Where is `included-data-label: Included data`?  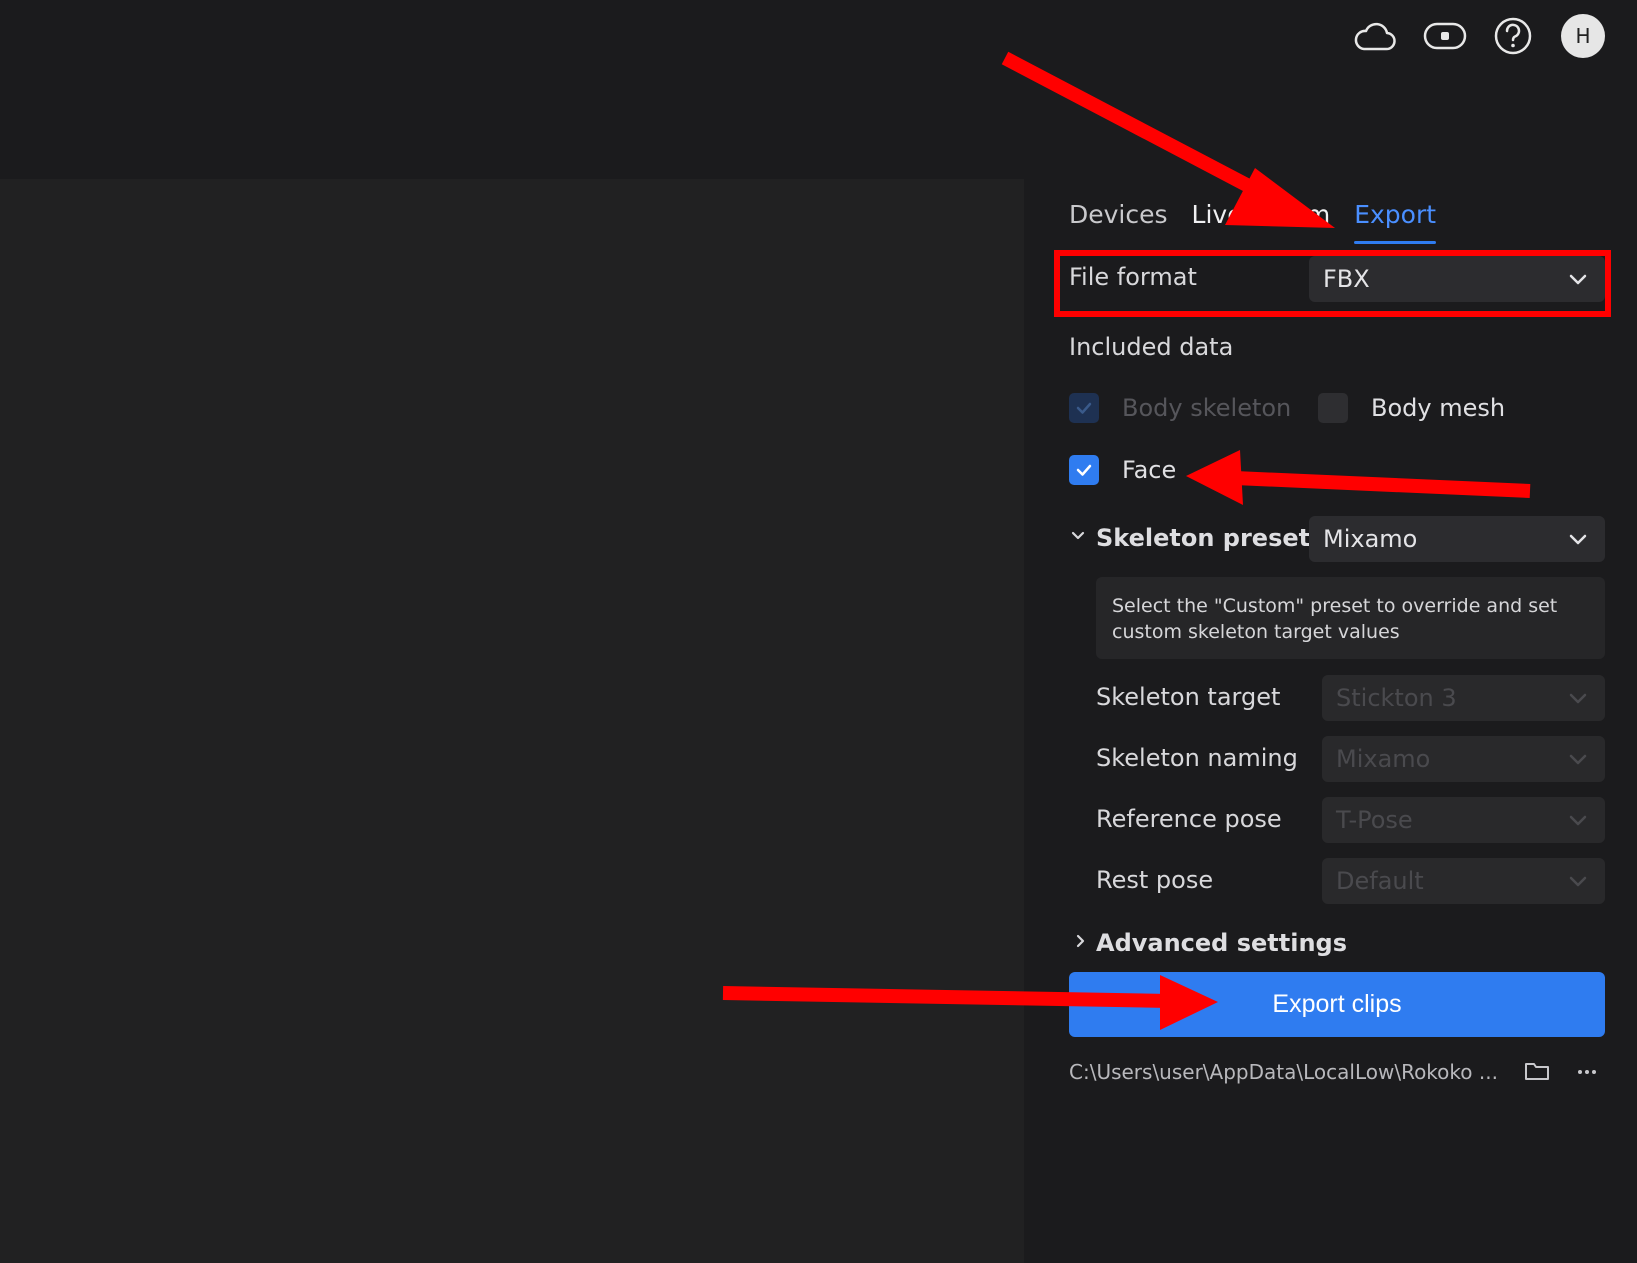 included-data-label: Included data is located at coordinates (1151, 347).